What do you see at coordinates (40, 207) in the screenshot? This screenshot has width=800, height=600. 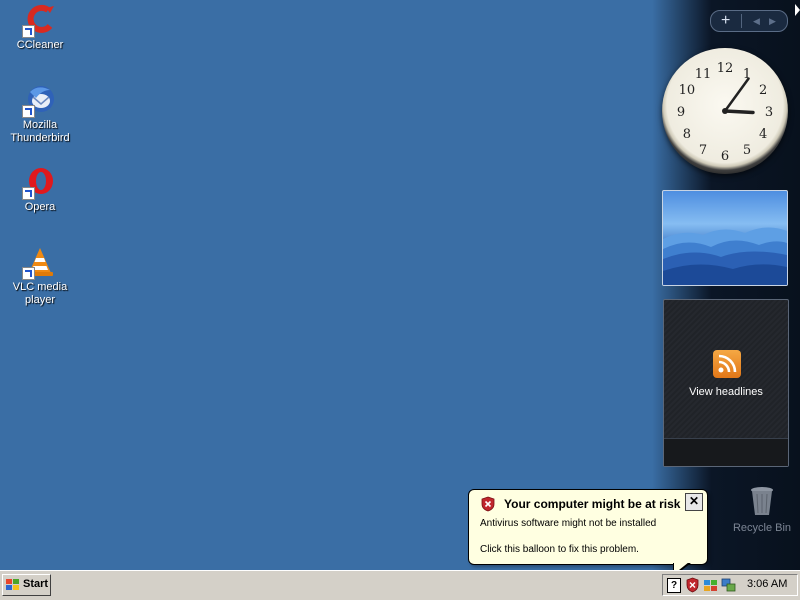 I see `desktop-icon-label: Opera` at bounding box center [40, 207].